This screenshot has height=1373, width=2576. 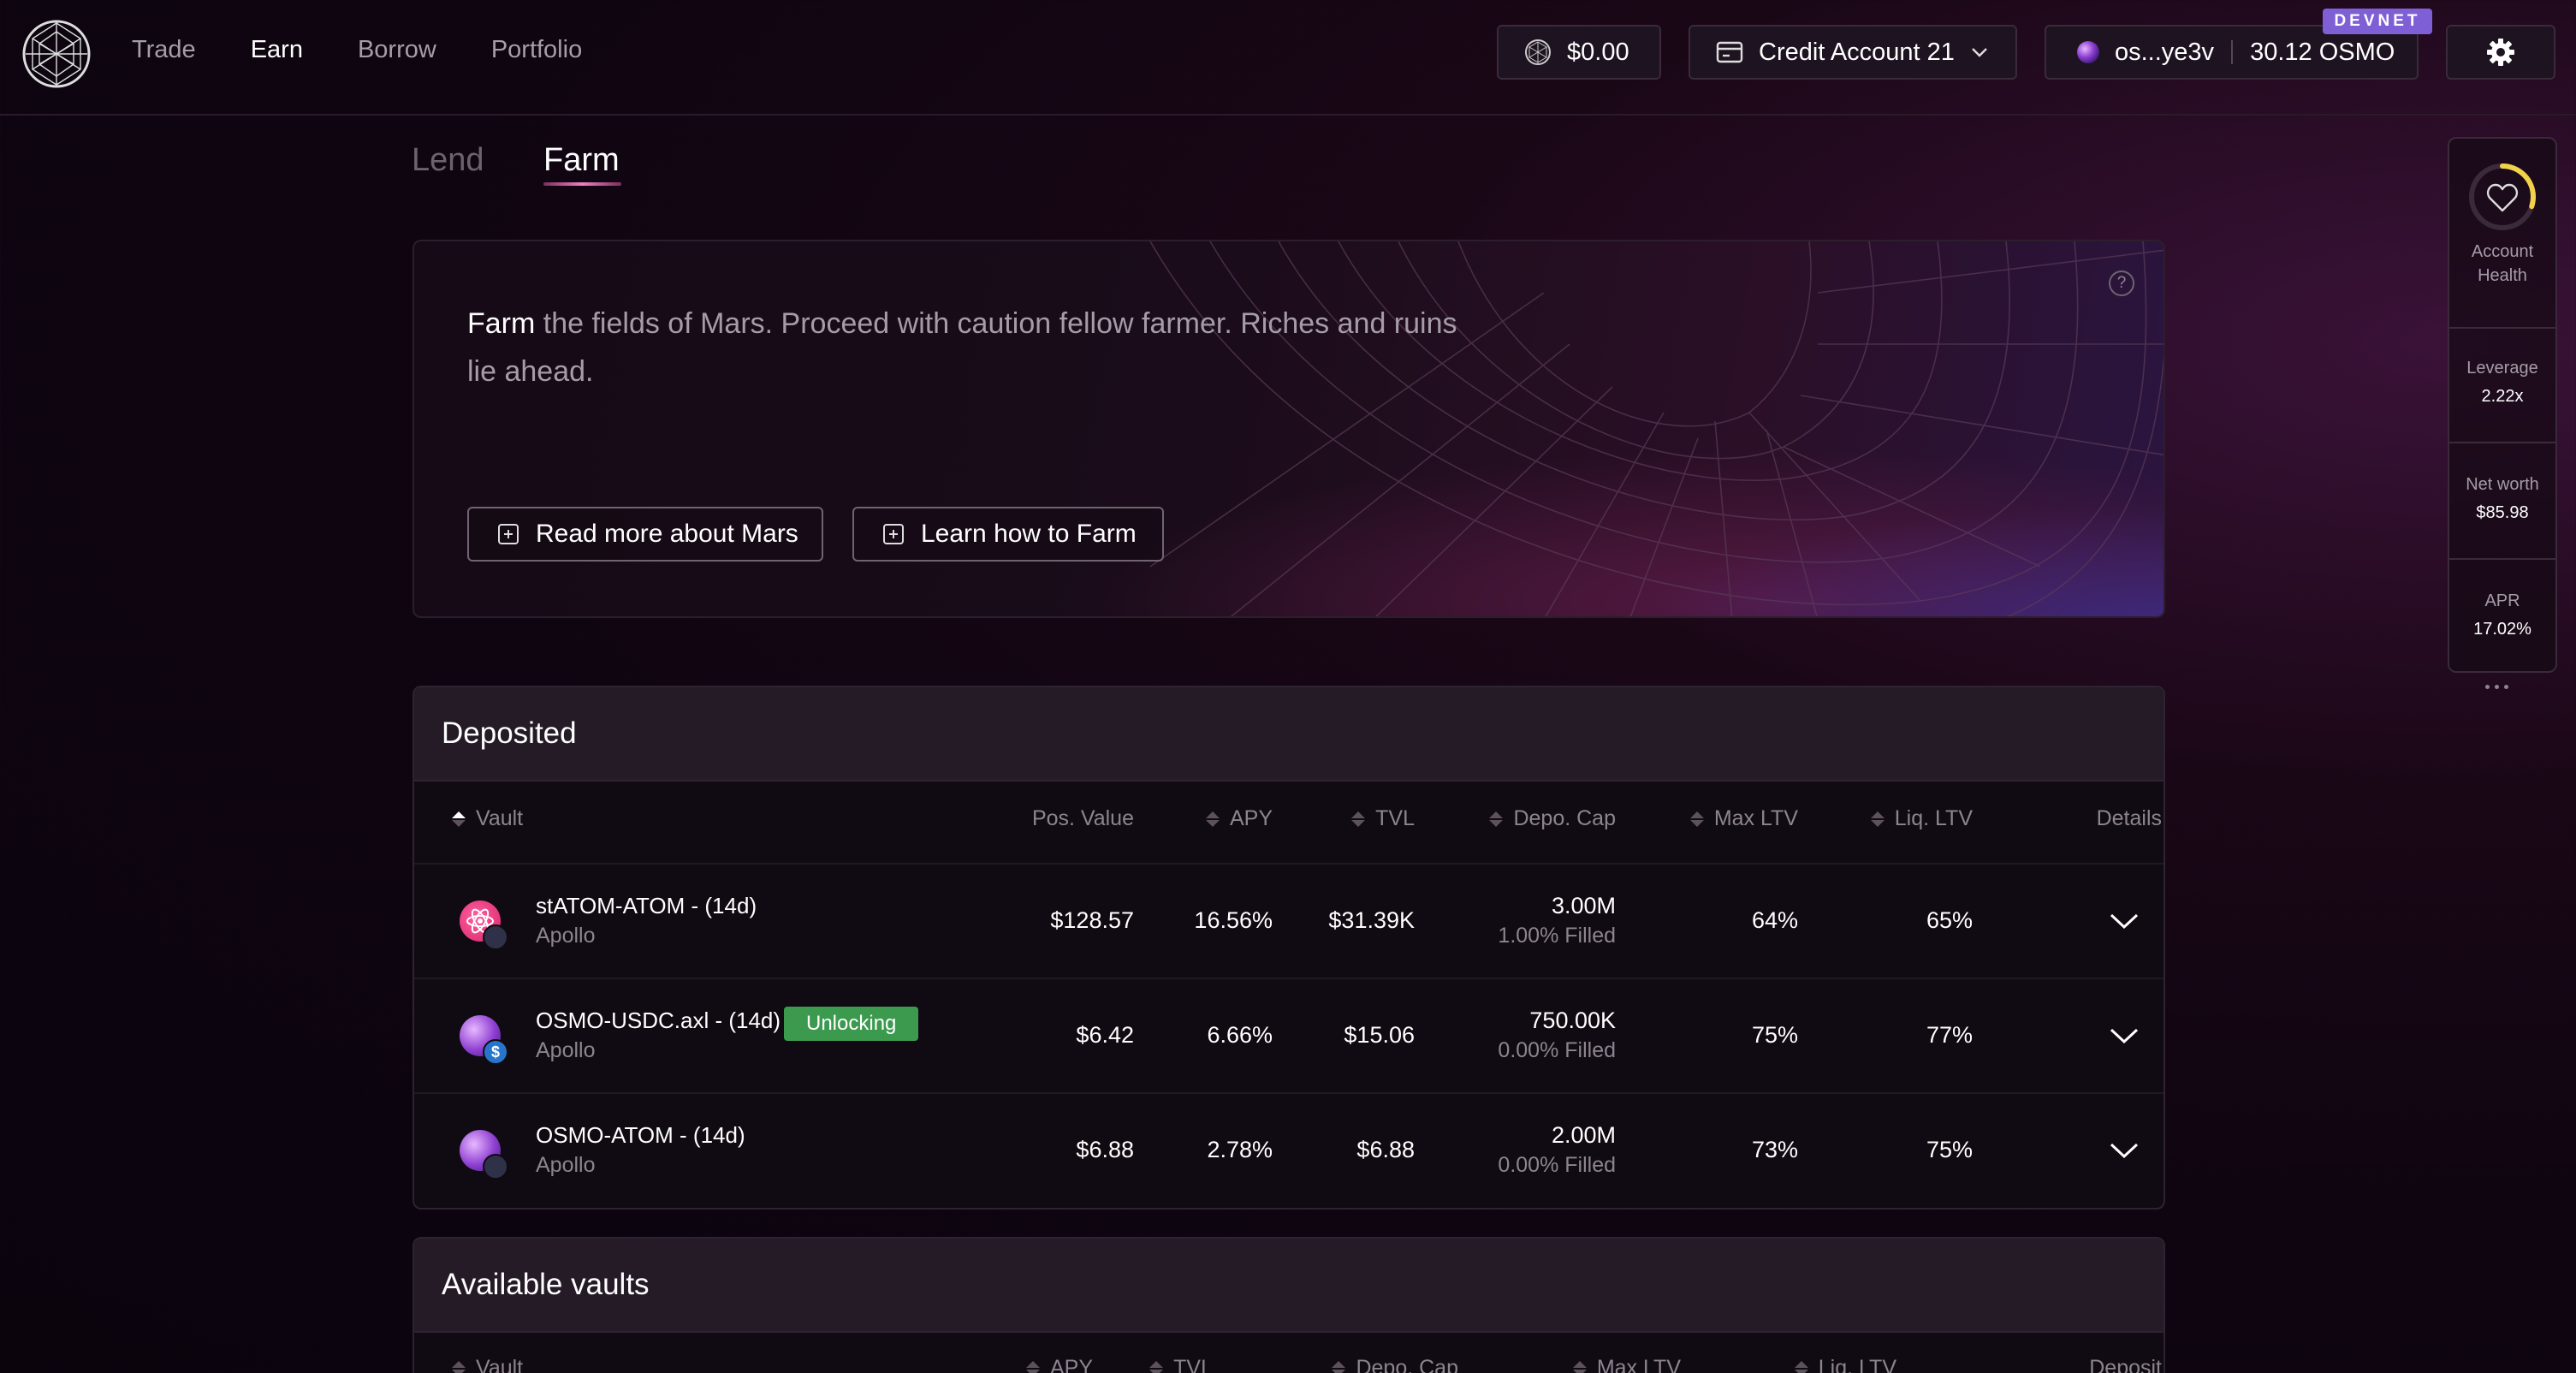 What do you see at coordinates (1105, 1149) in the screenshot?
I see `pos-value: $6.88` at bounding box center [1105, 1149].